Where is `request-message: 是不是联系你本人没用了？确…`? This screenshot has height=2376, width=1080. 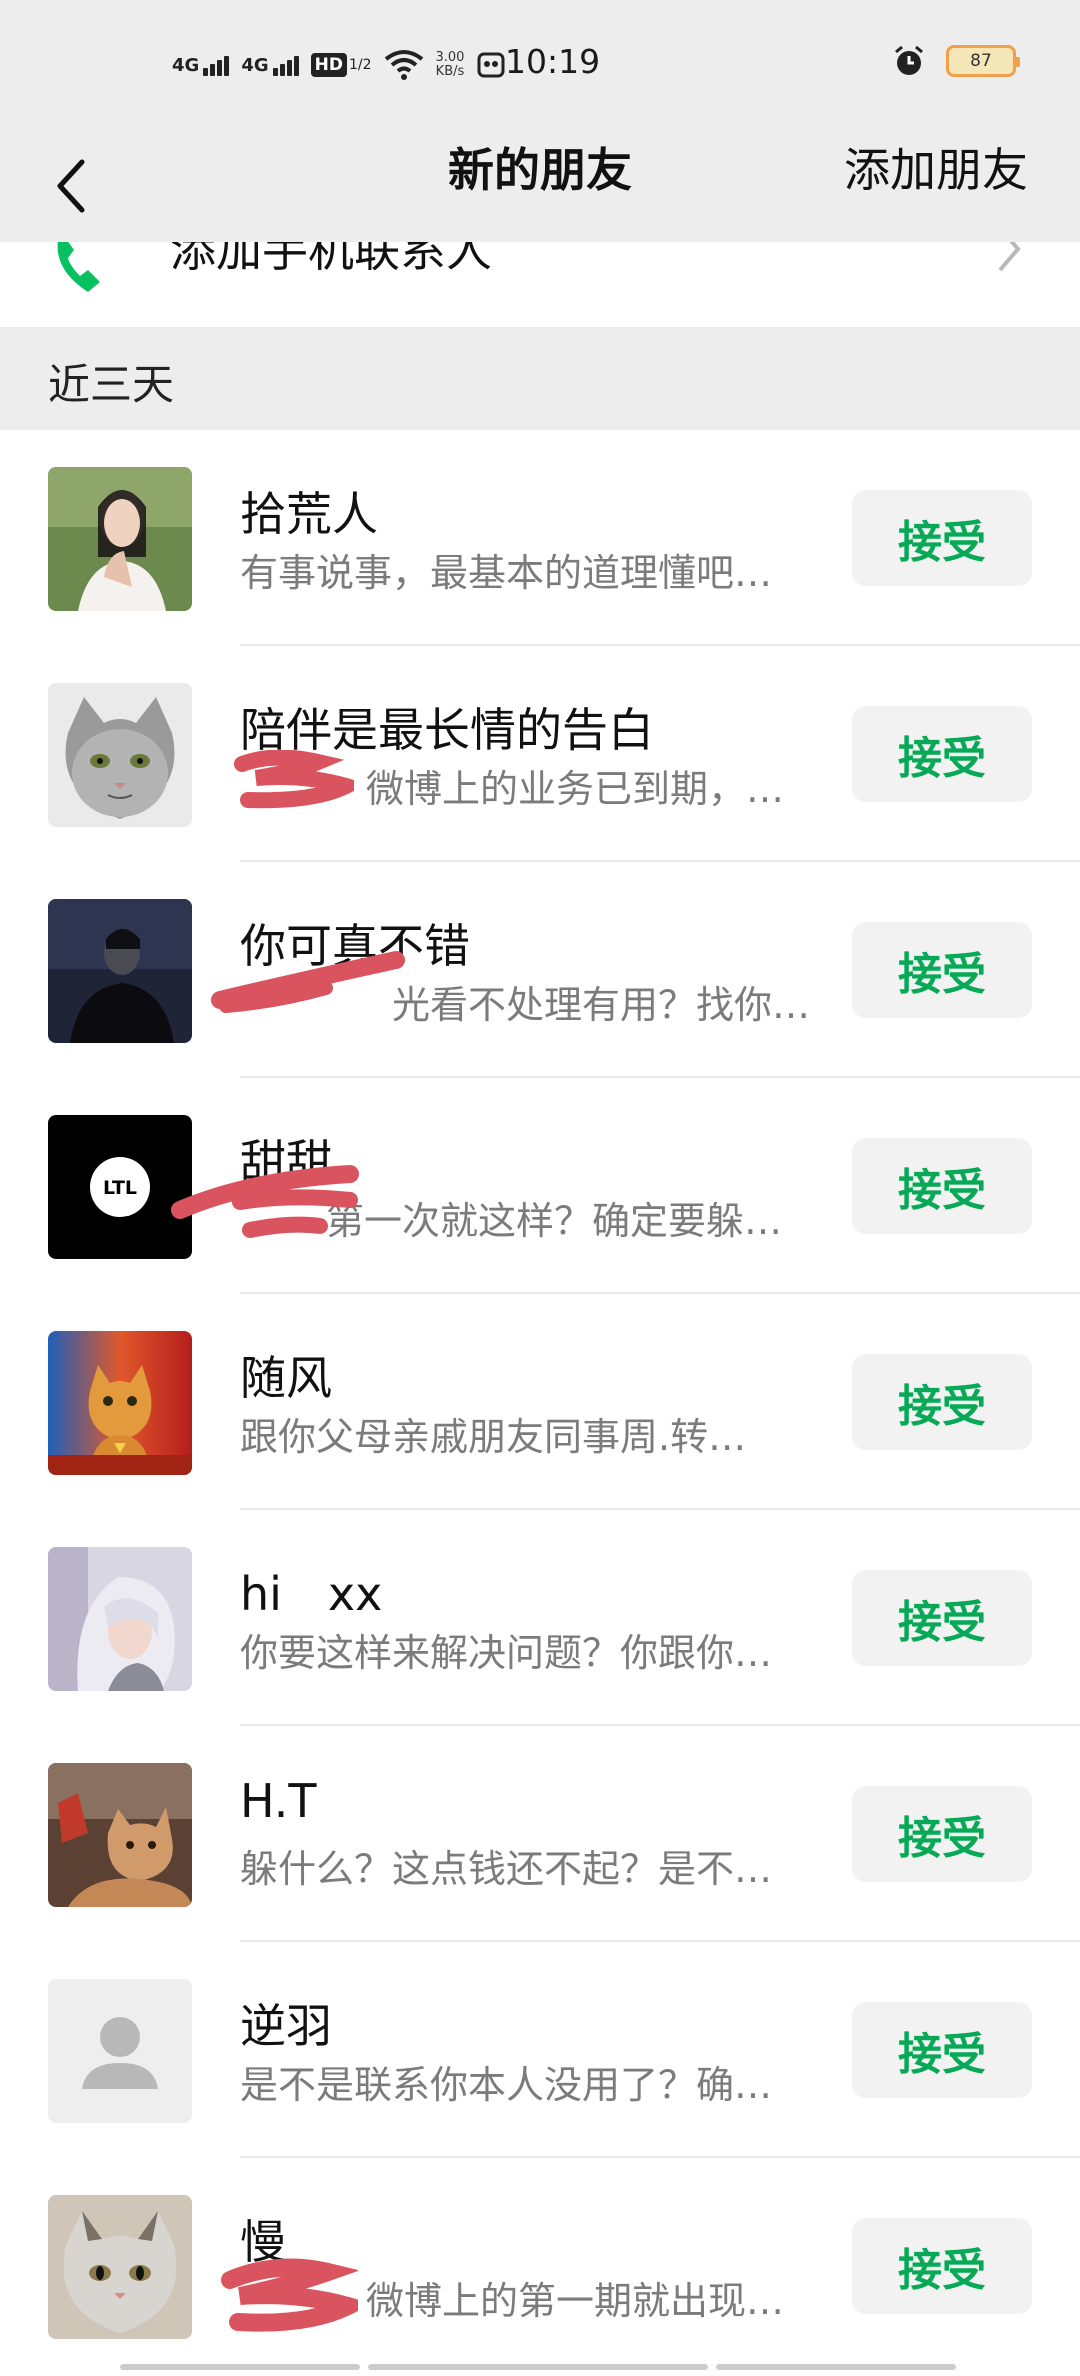 request-message: 是不是联系你本人没用了？确… is located at coordinates (506, 2085).